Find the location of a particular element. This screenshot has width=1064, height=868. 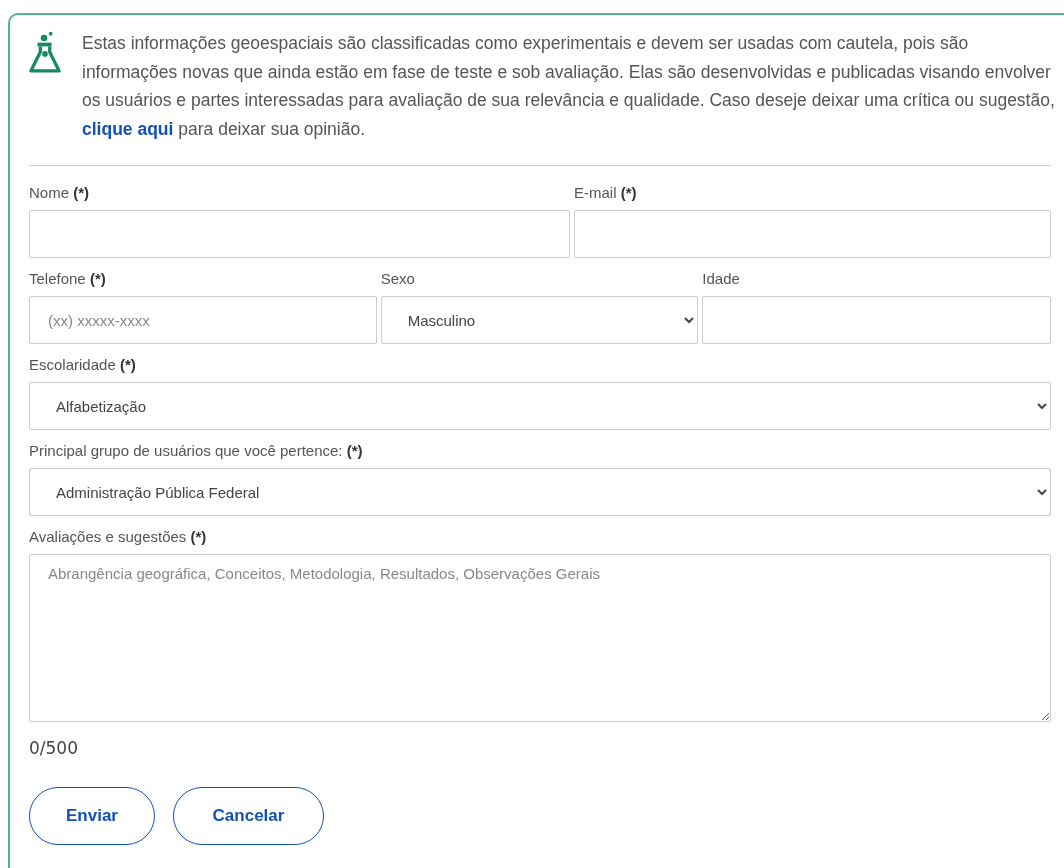

field-label: Sexo is located at coordinates (397, 278).